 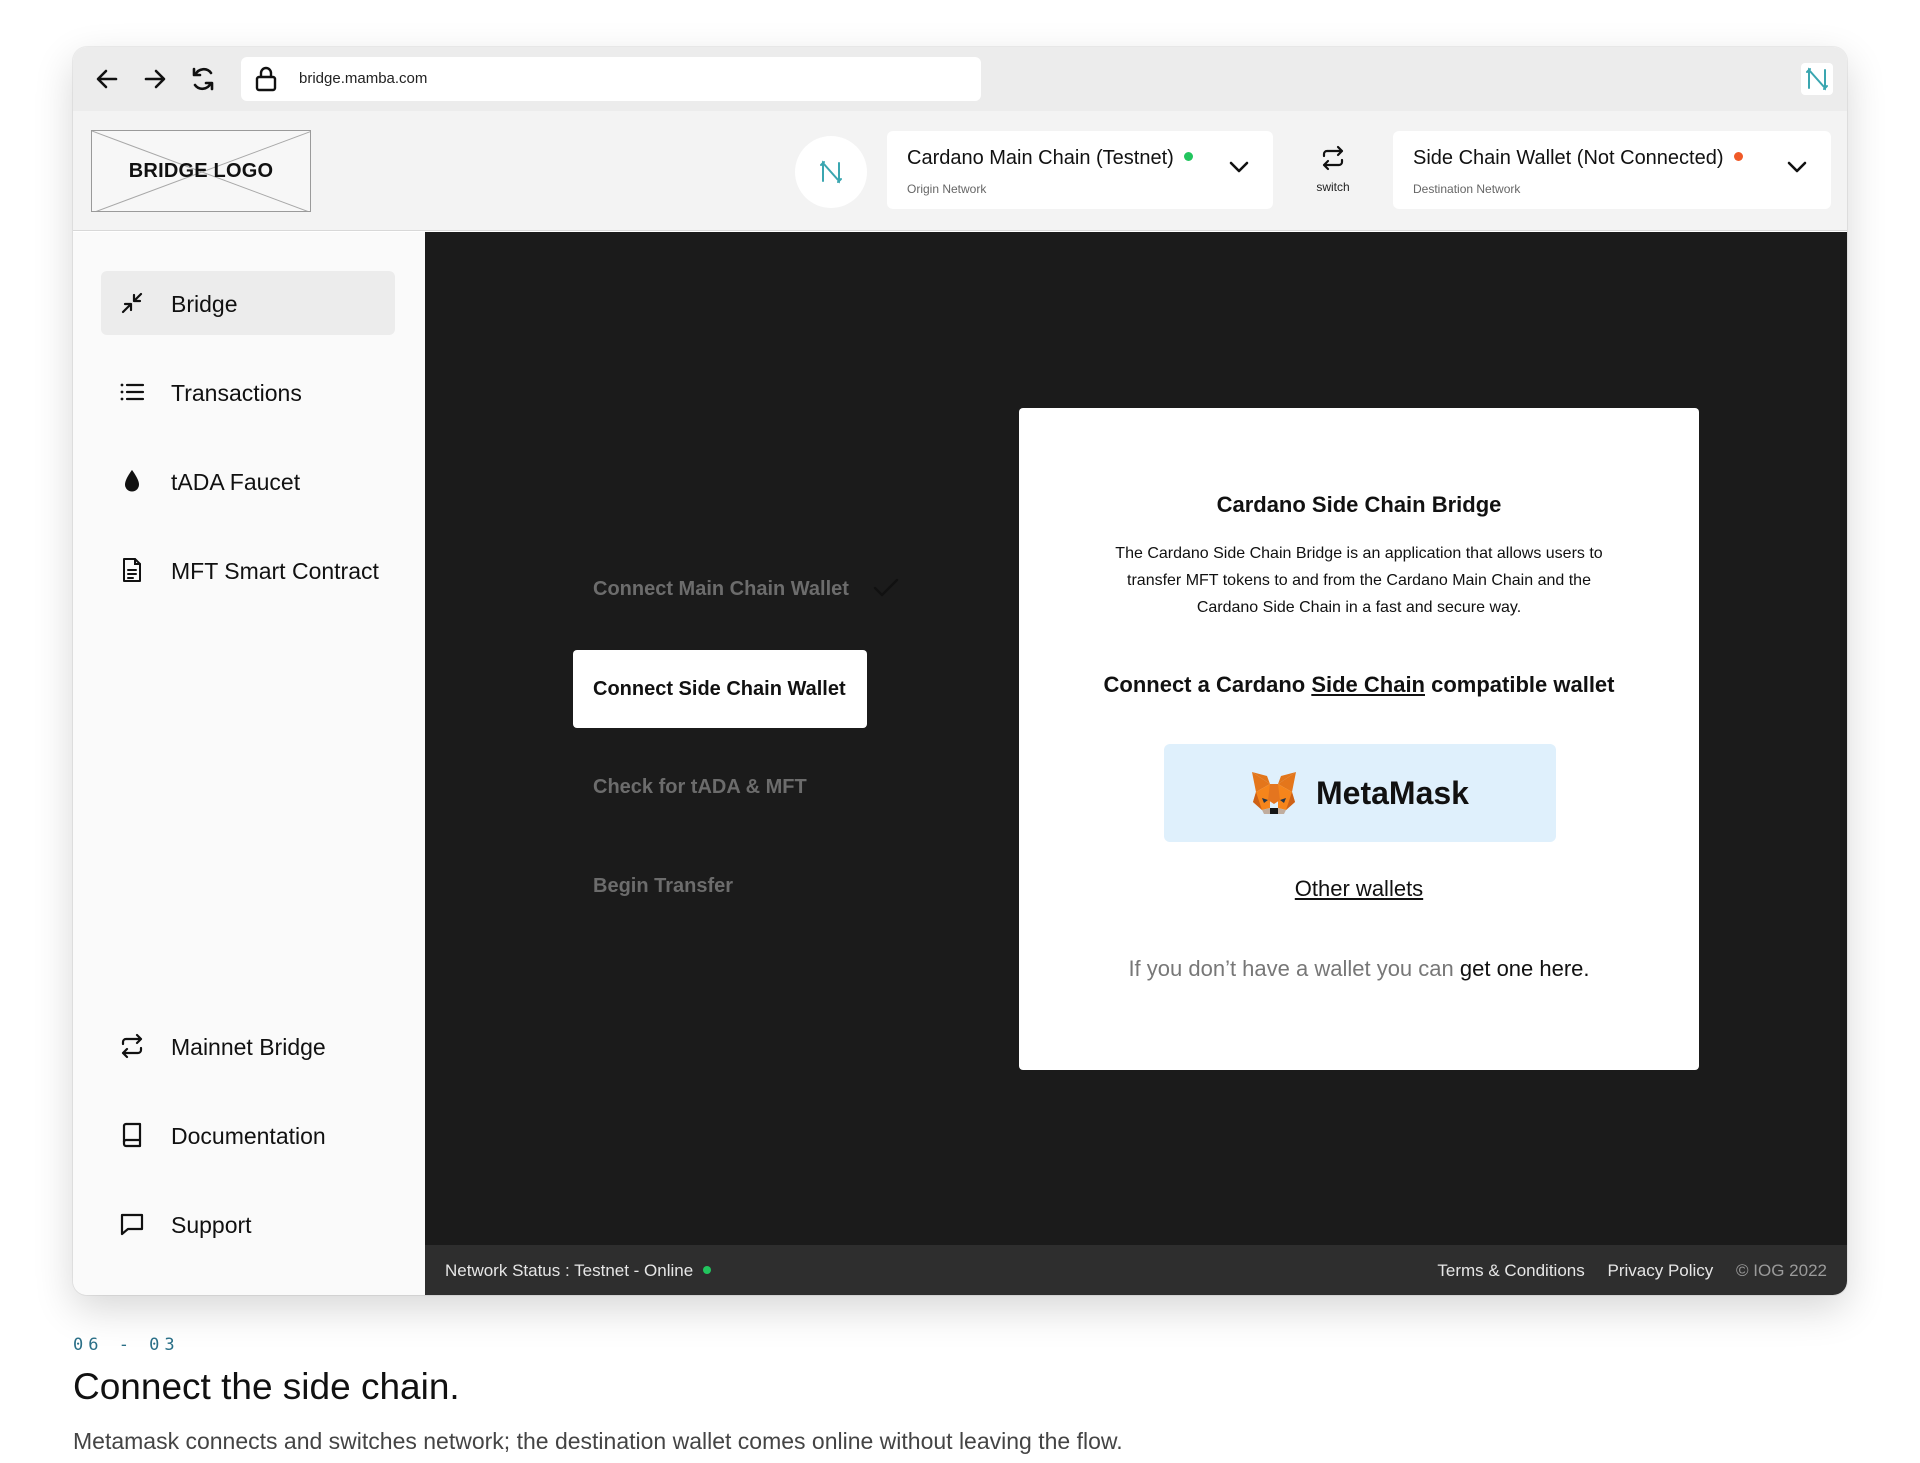 What do you see at coordinates (236, 482) in the screenshot?
I see `sidebar-item-label: tADA Faucet` at bounding box center [236, 482].